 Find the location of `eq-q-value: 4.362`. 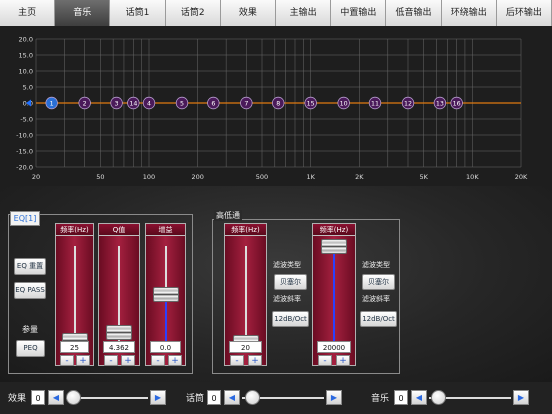

eq-q-value: 4.362 is located at coordinates (119, 347).